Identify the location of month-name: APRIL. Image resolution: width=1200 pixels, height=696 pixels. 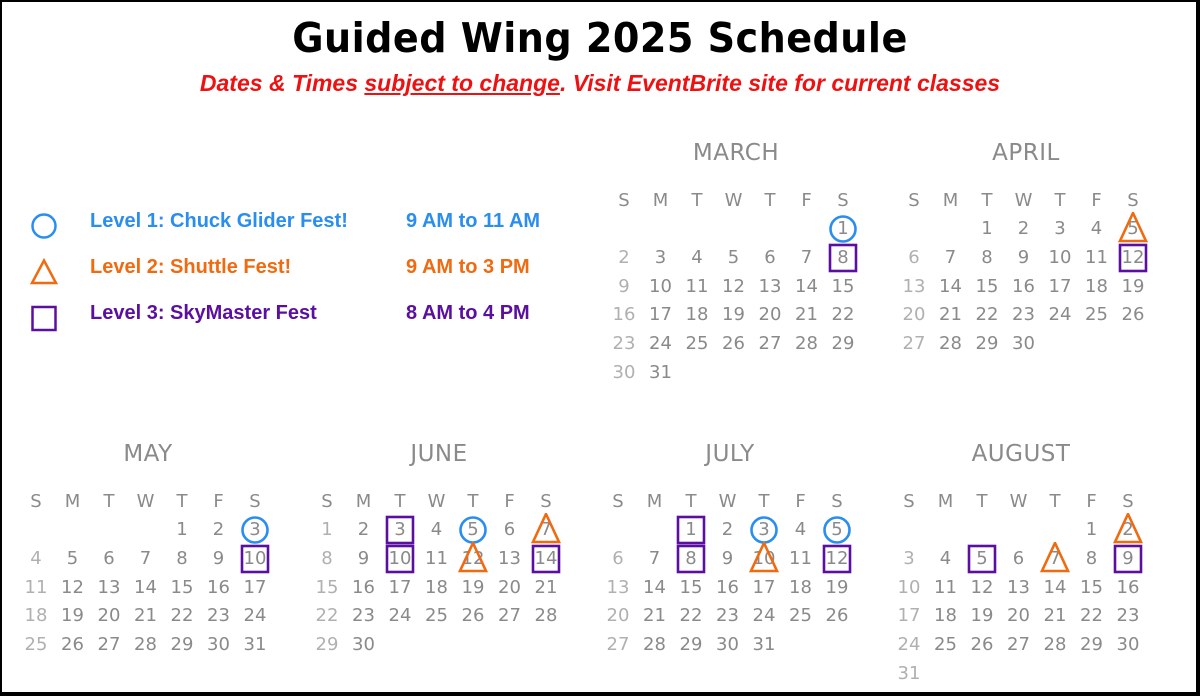
(1026, 153).